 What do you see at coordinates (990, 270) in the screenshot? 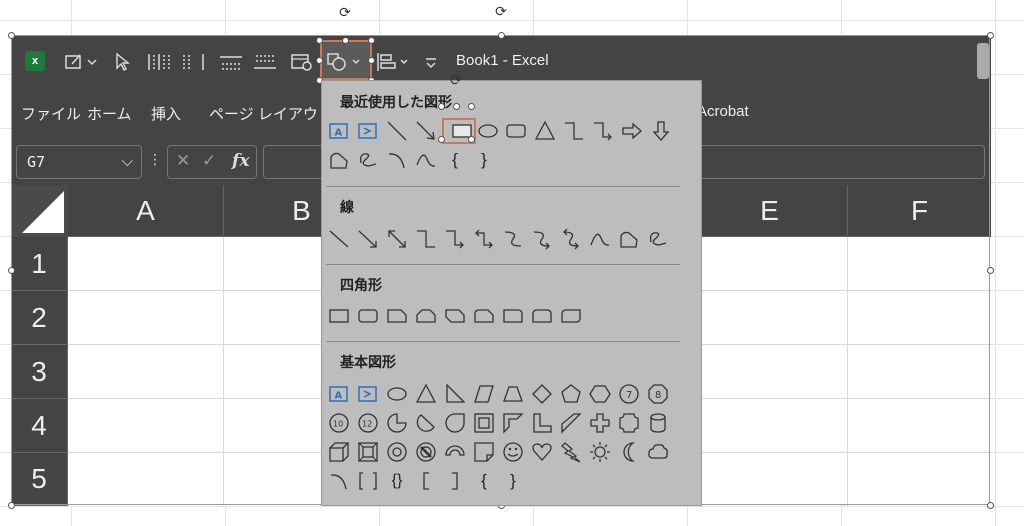
I see `resize-handle-right` at bounding box center [990, 270].